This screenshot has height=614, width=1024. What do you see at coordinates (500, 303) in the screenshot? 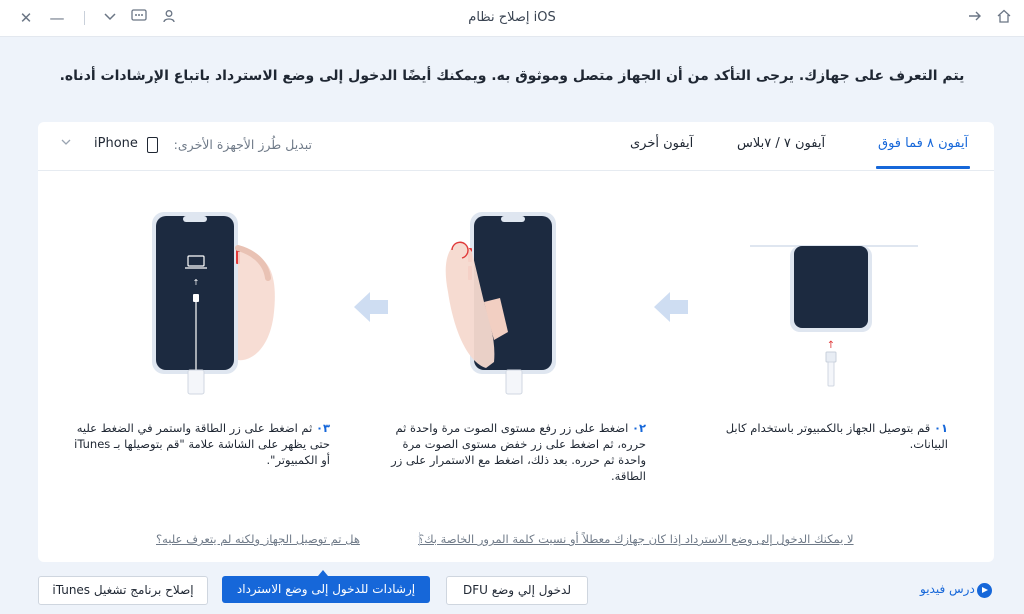
I see `step2-phone-illustration` at bounding box center [500, 303].